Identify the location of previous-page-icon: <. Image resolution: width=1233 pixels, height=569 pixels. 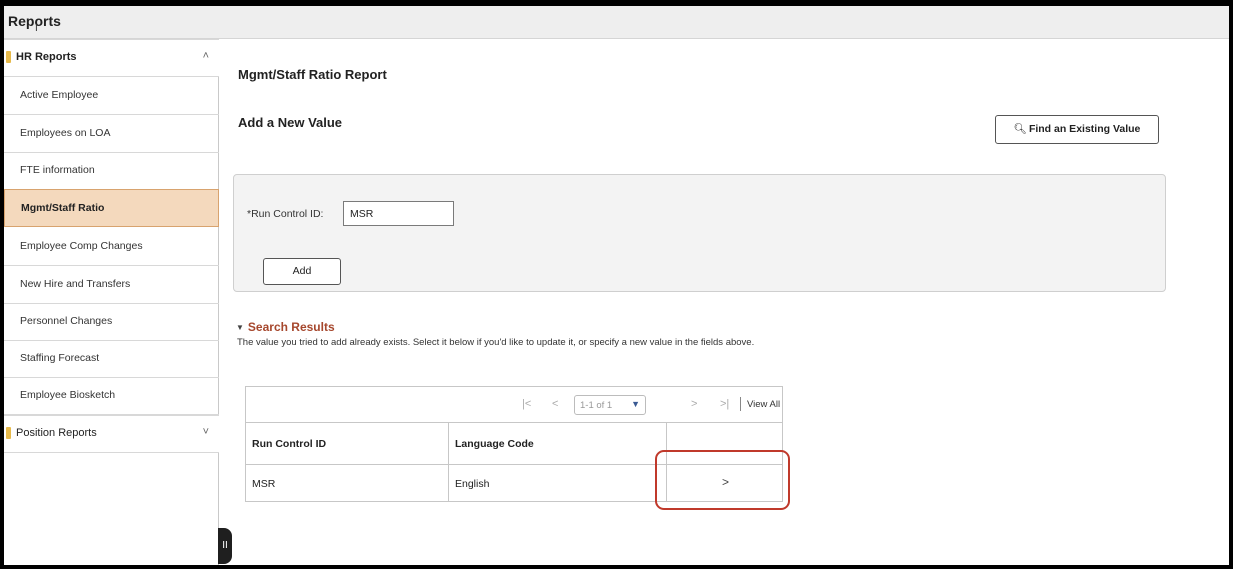
(555, 404).